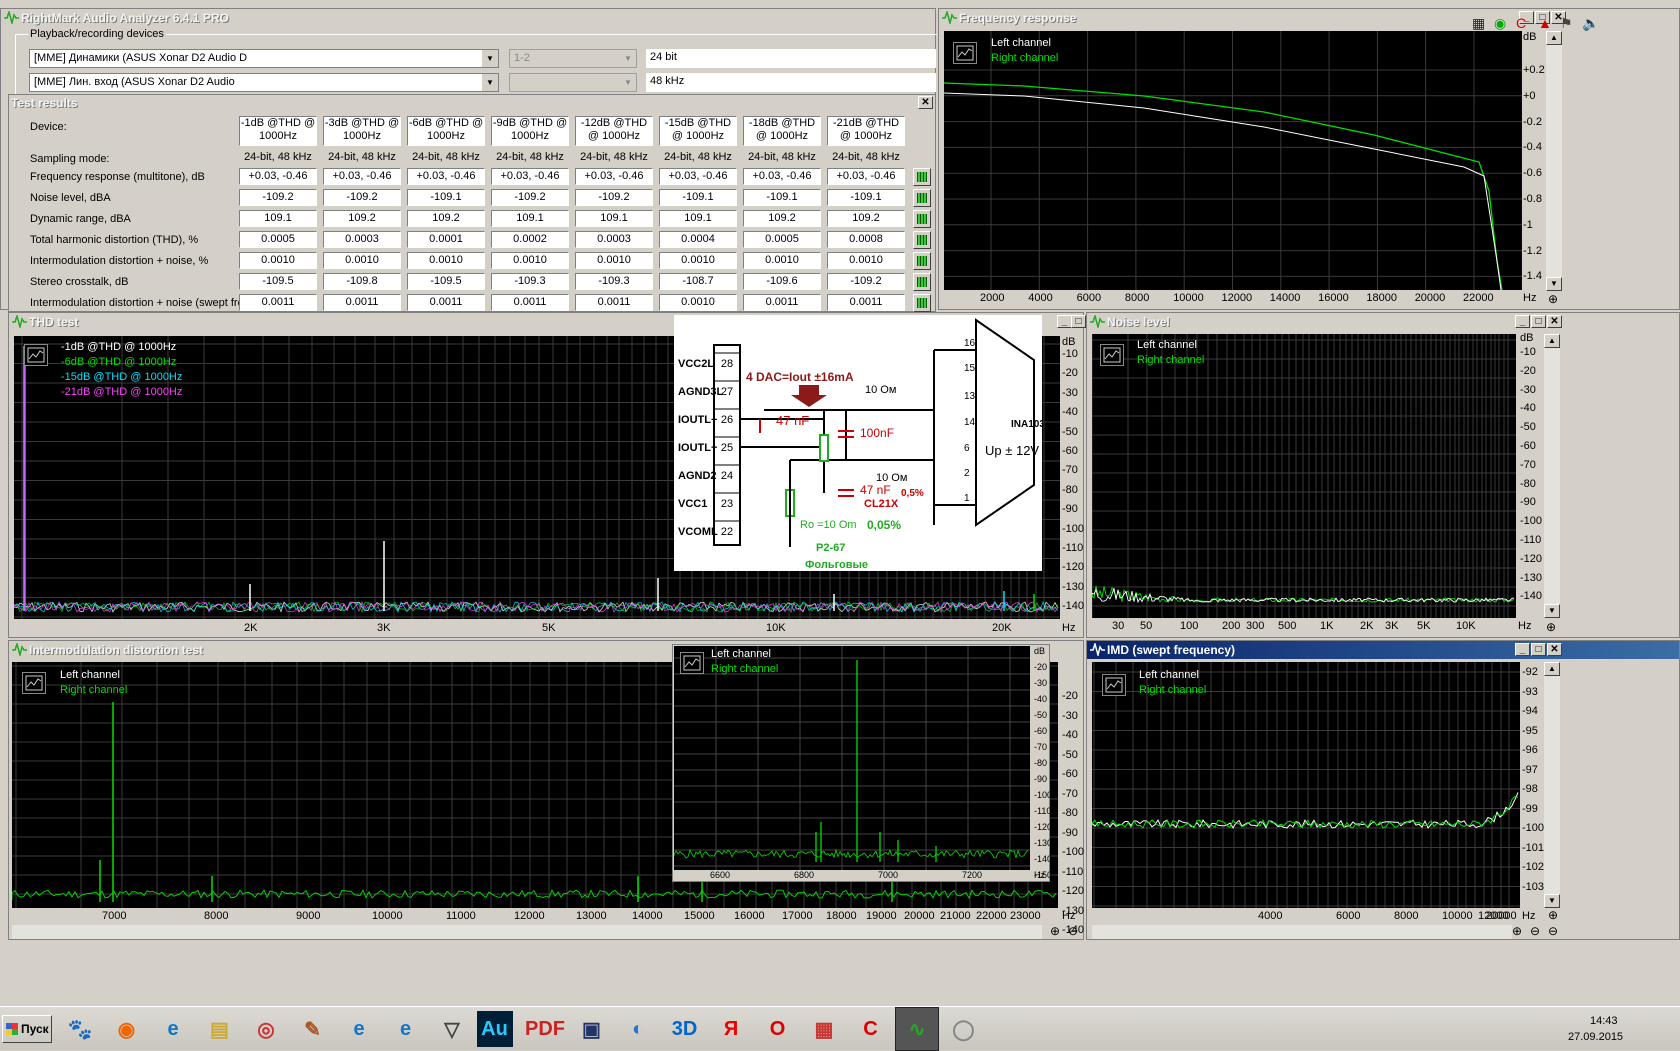  Describe the element at coordinates (472, 103) in the screenshot. I see `test-results-title-bar: Test results` at that location.